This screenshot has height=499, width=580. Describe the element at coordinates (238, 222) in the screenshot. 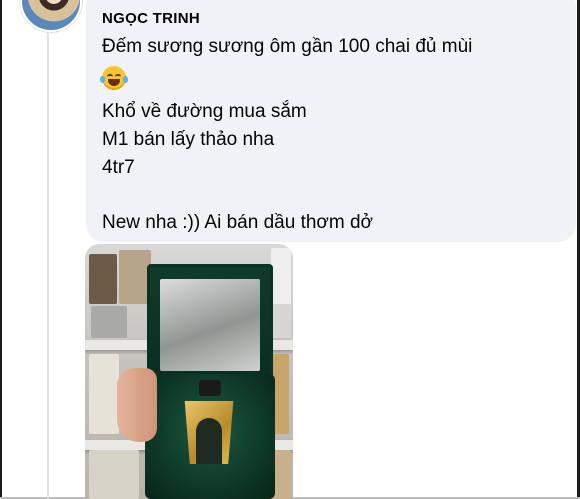

I see `comment-line-5: New nha :)) Ai bán dầu thơm dở` at that location.